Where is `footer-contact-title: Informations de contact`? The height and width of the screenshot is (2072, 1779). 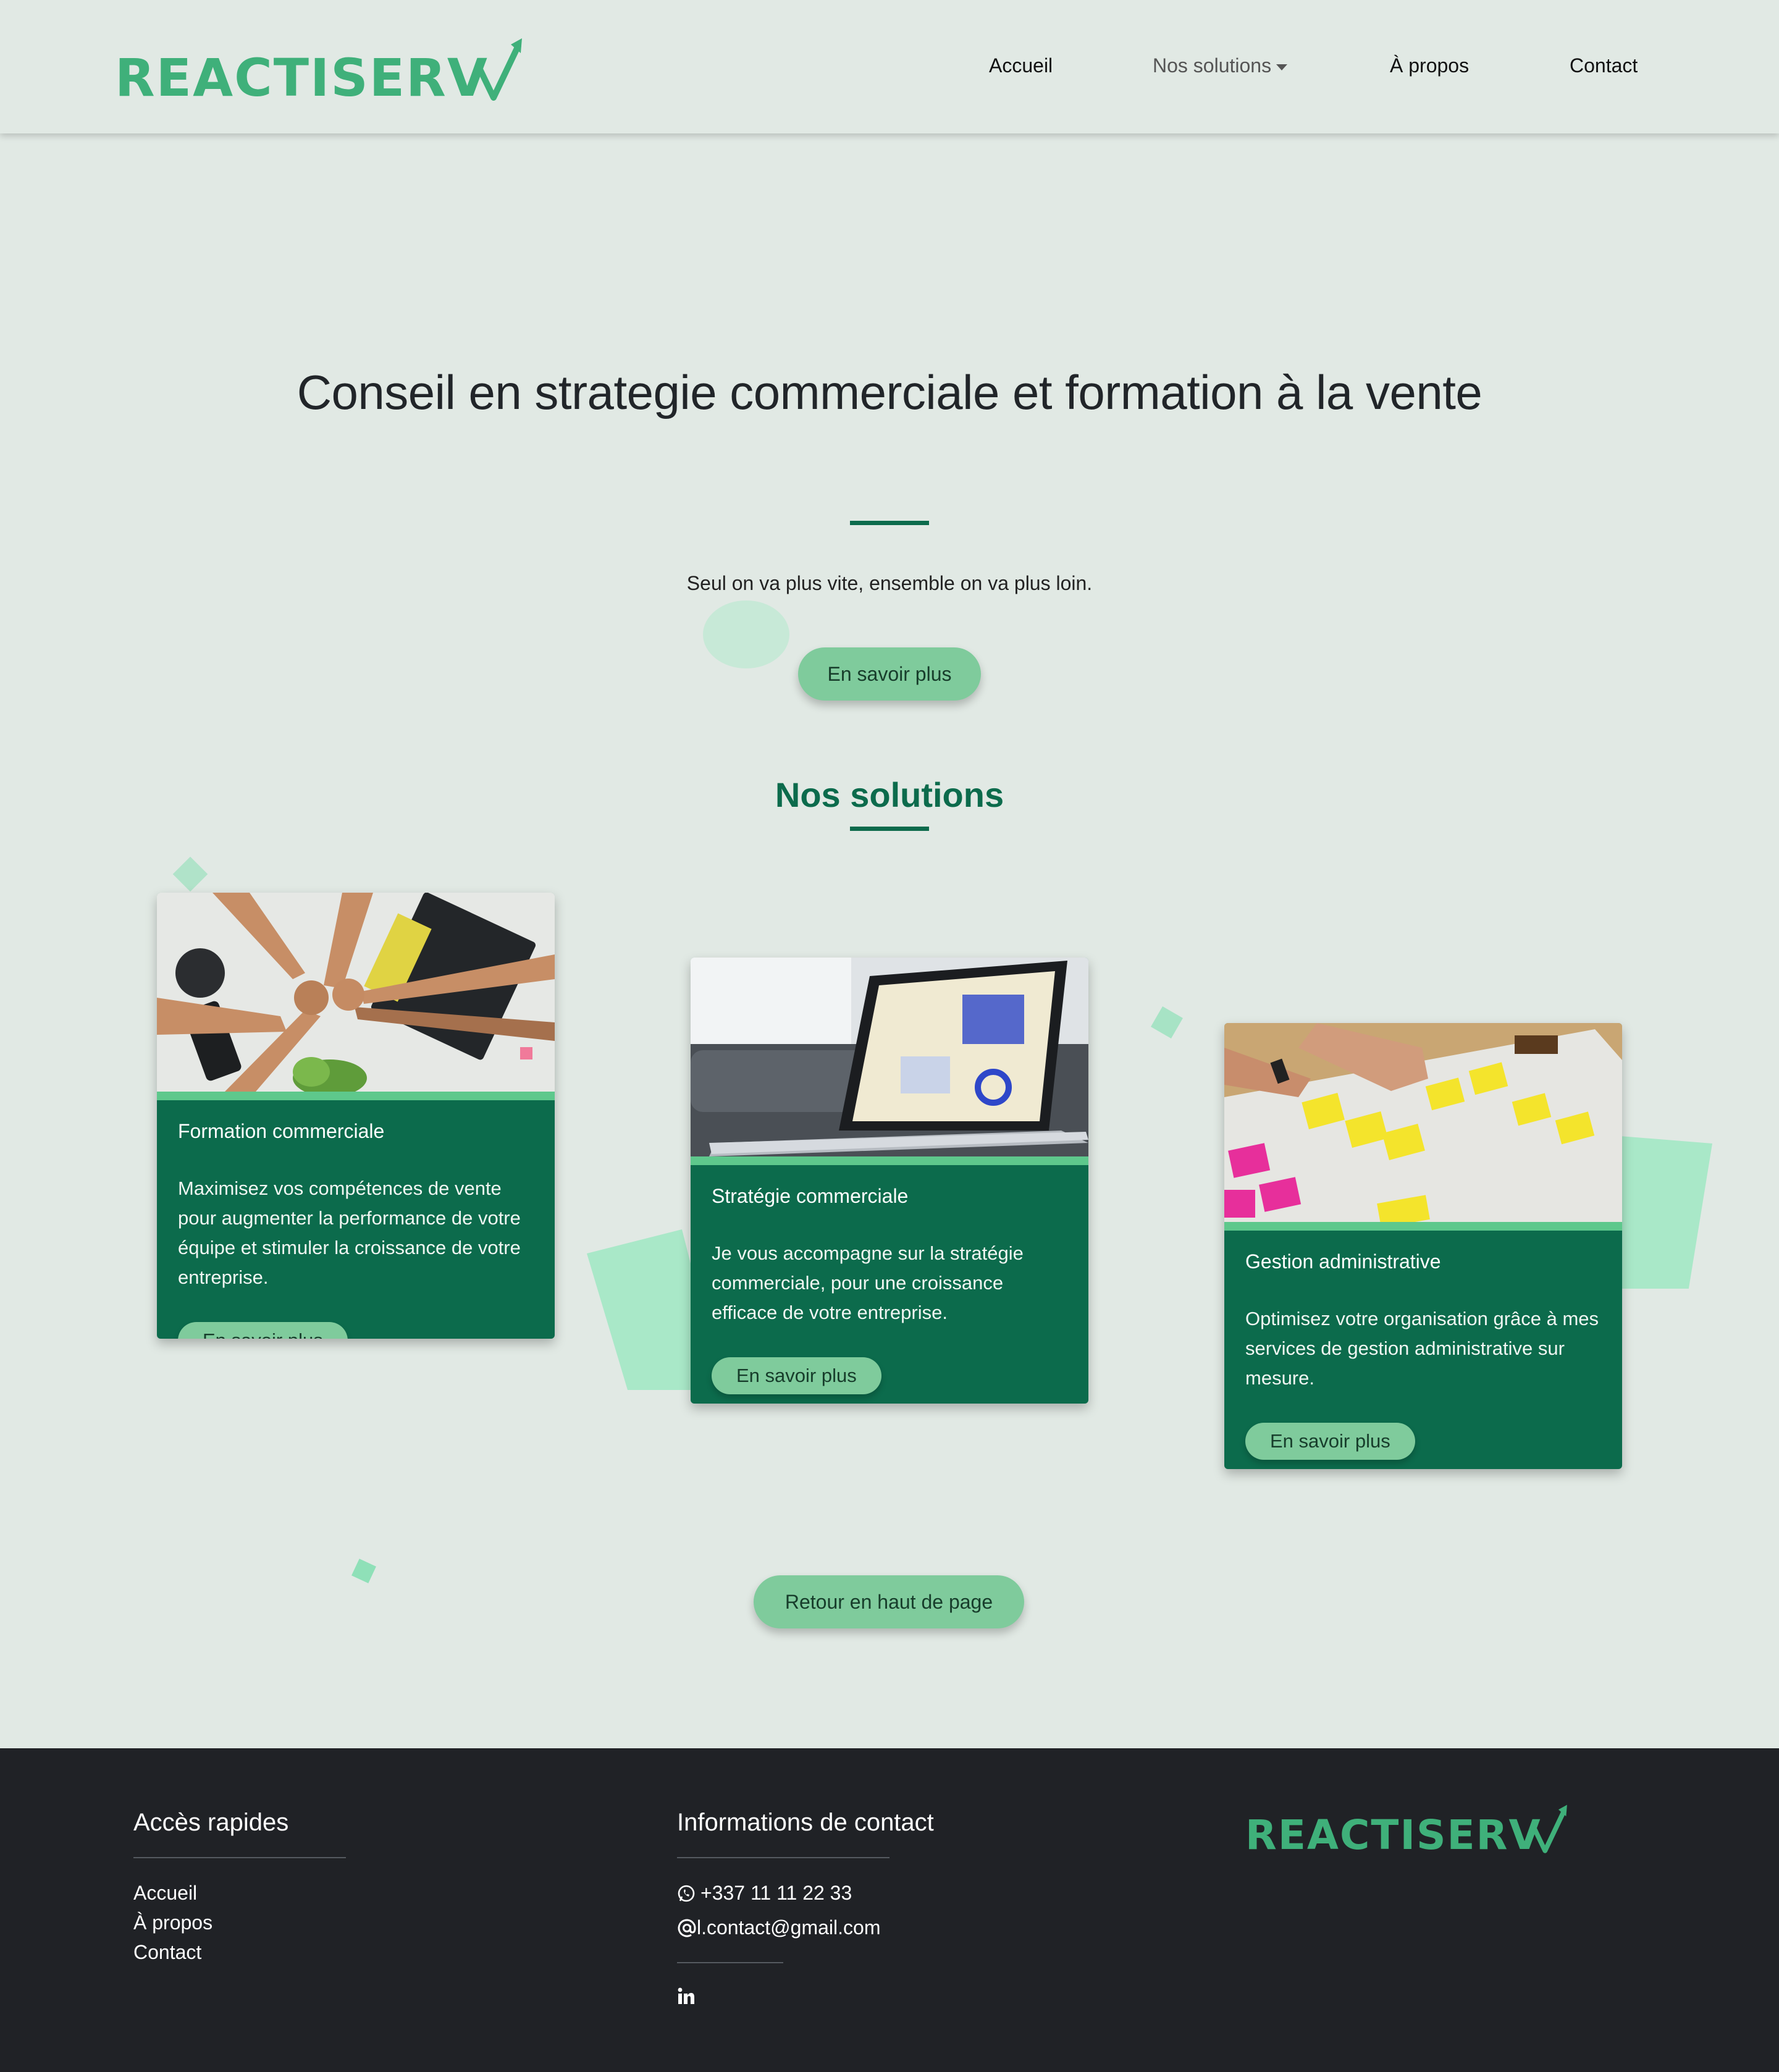 footer-contact-title: Informations de contact is located at coordinates (805, 1822).